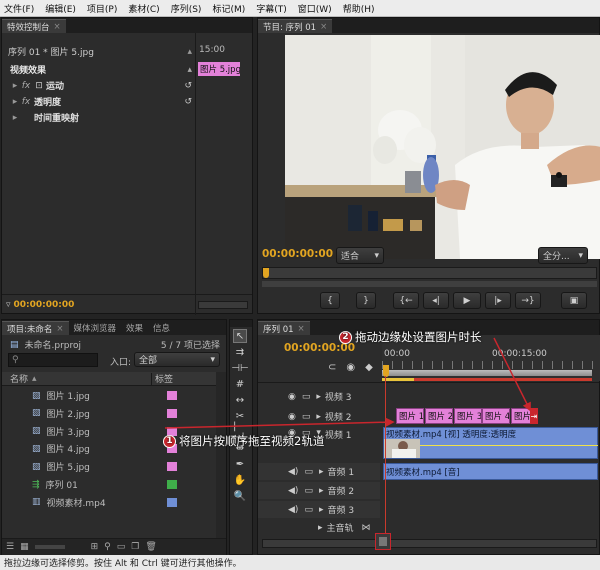  I want to click on annotation-step-2: 2 拖动边缘处设置图片时长, so click(410, 337).